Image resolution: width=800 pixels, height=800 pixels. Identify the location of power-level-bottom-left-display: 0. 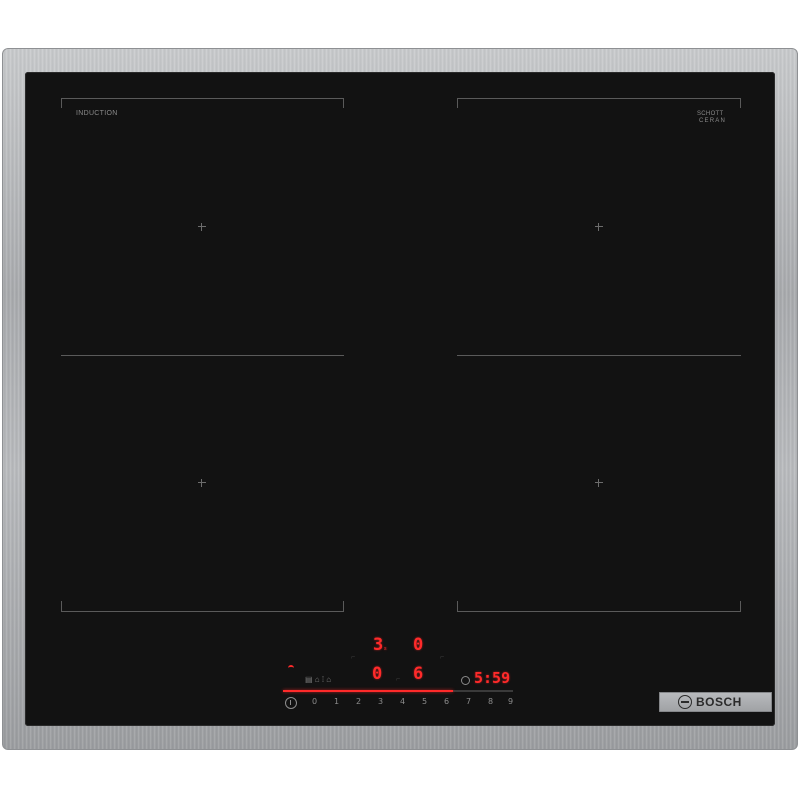
(377, 674).